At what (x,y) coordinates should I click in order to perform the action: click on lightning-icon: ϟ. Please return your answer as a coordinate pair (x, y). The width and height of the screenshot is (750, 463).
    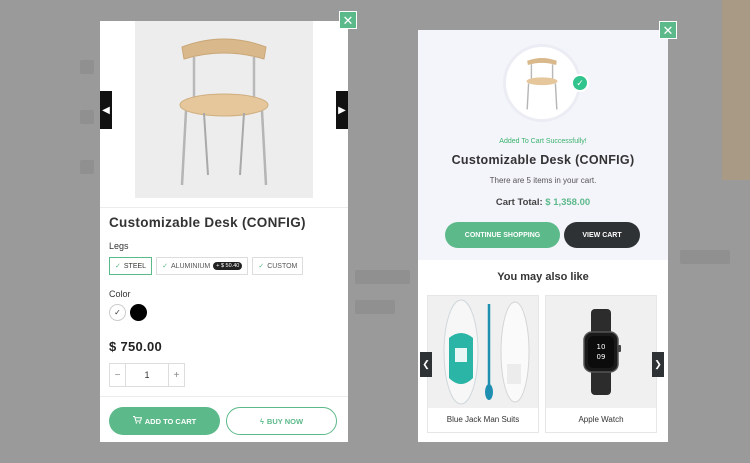
    Looking at the image, I should click on (261, 421).